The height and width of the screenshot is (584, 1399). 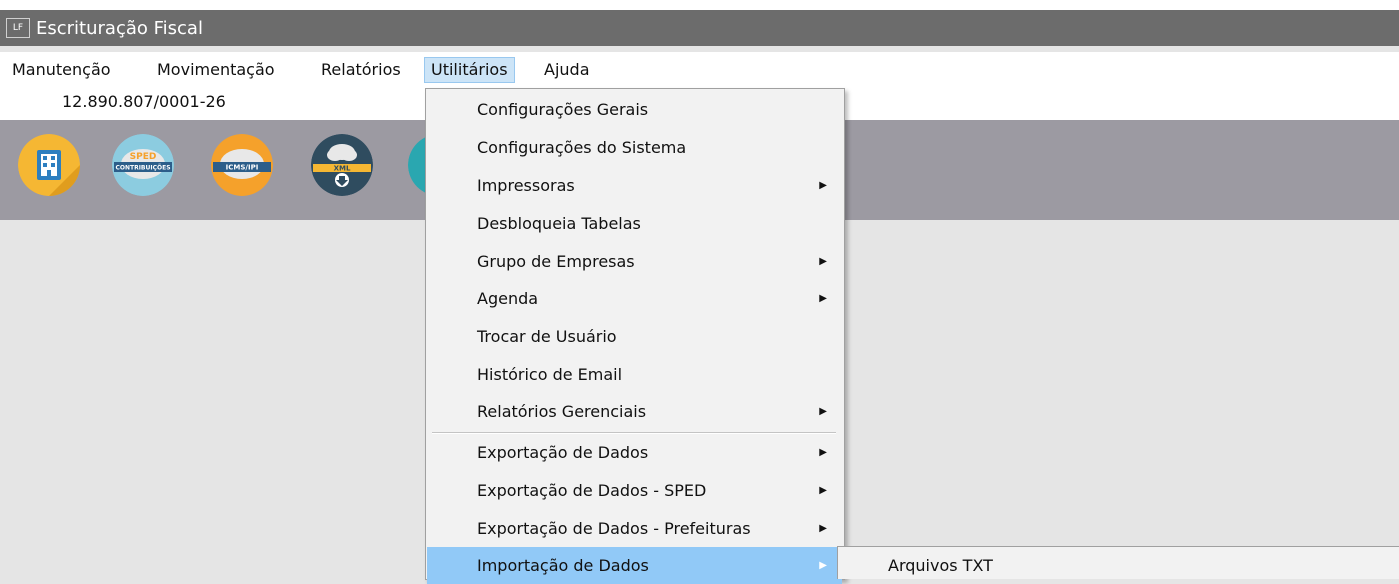 I want to click on menu-item-label: Configurações do Sistema, so click(x=582, y=147).